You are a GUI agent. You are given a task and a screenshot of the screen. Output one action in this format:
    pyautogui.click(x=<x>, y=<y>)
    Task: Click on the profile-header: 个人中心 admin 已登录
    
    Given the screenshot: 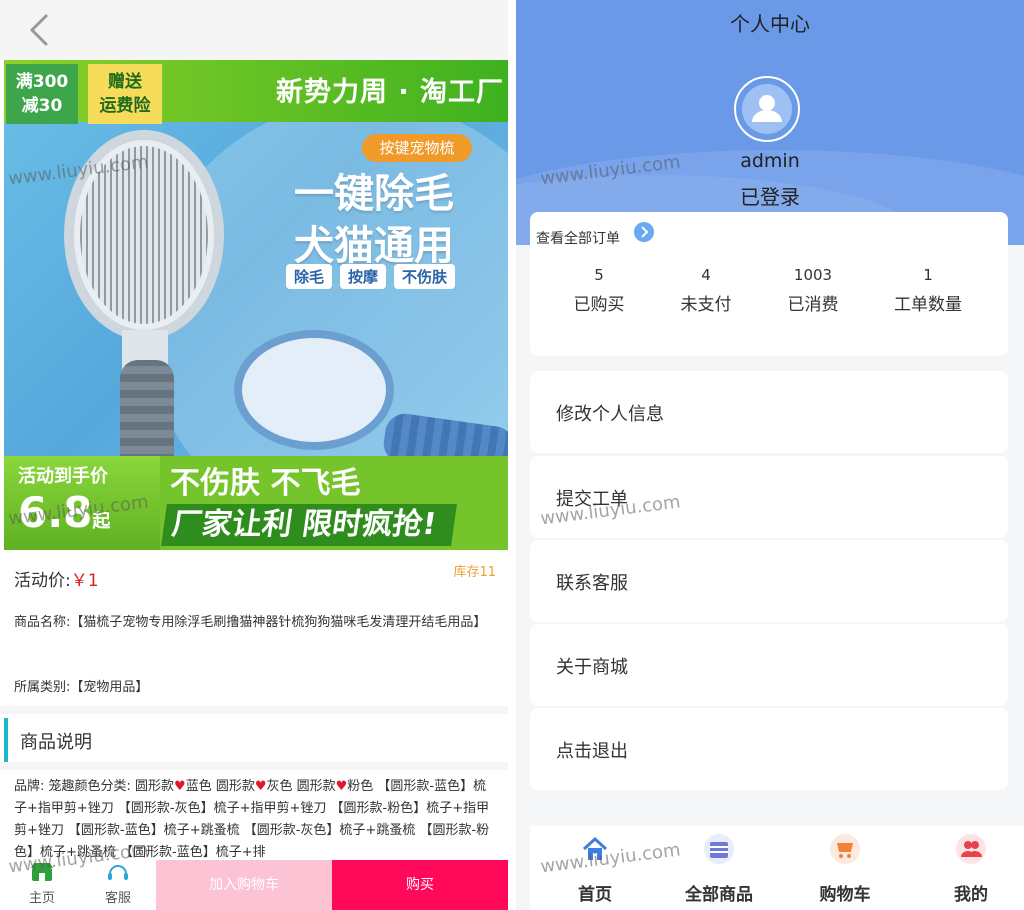 What is the action you would take?
    pyautogui.click(x=770, y=122)
    